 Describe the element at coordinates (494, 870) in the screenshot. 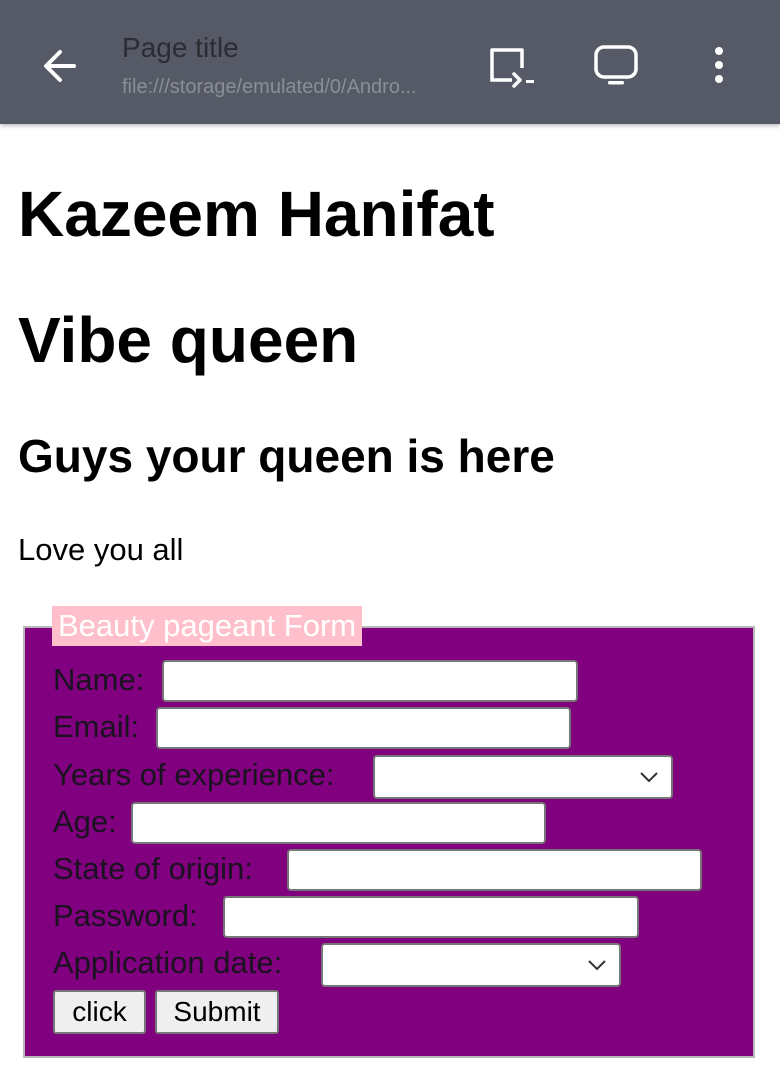

I see `state-input` at that location.